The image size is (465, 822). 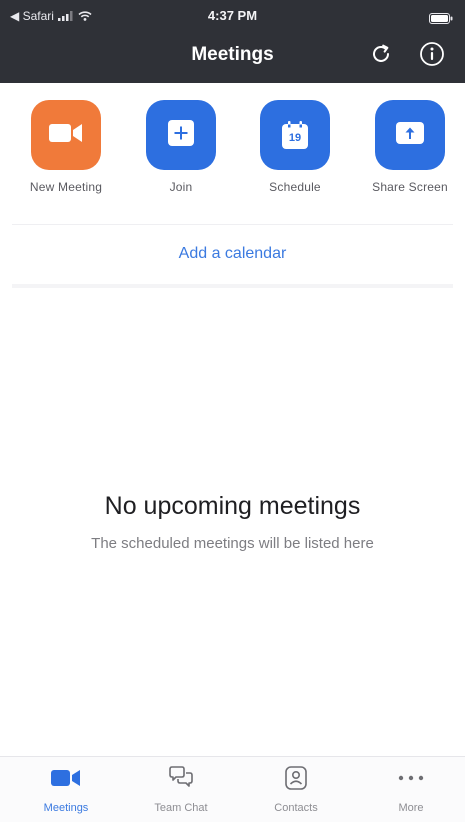 What do you see at coordinates (232, 254) in the screenshot?
I see `add-calendar-link: Add a calendar` at bounding box center [232, 254].